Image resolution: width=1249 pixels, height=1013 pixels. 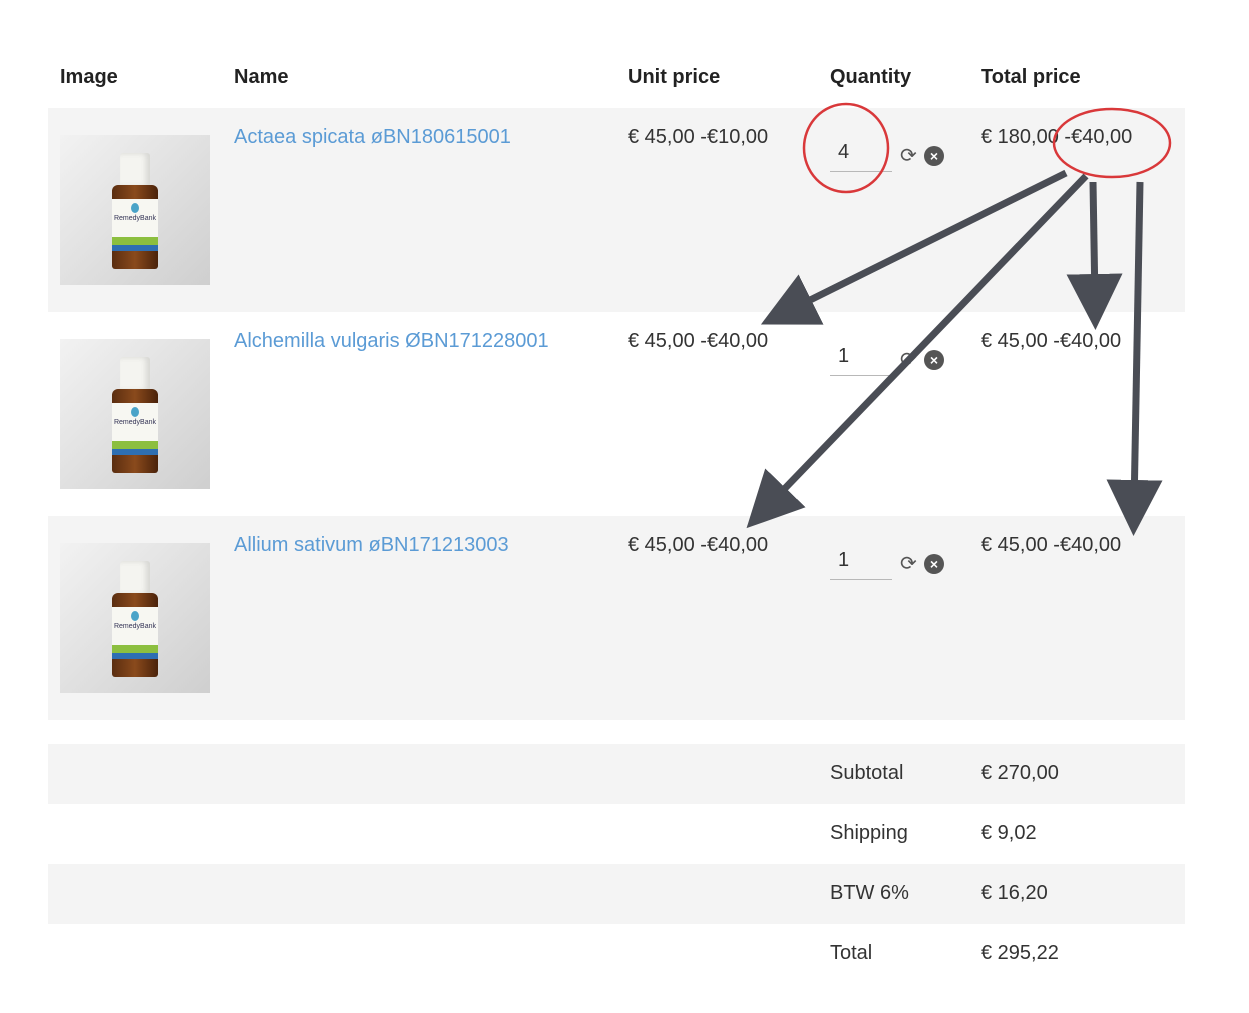 I want to click on header-unit-price: Unit price, so click(x=674, y=77).